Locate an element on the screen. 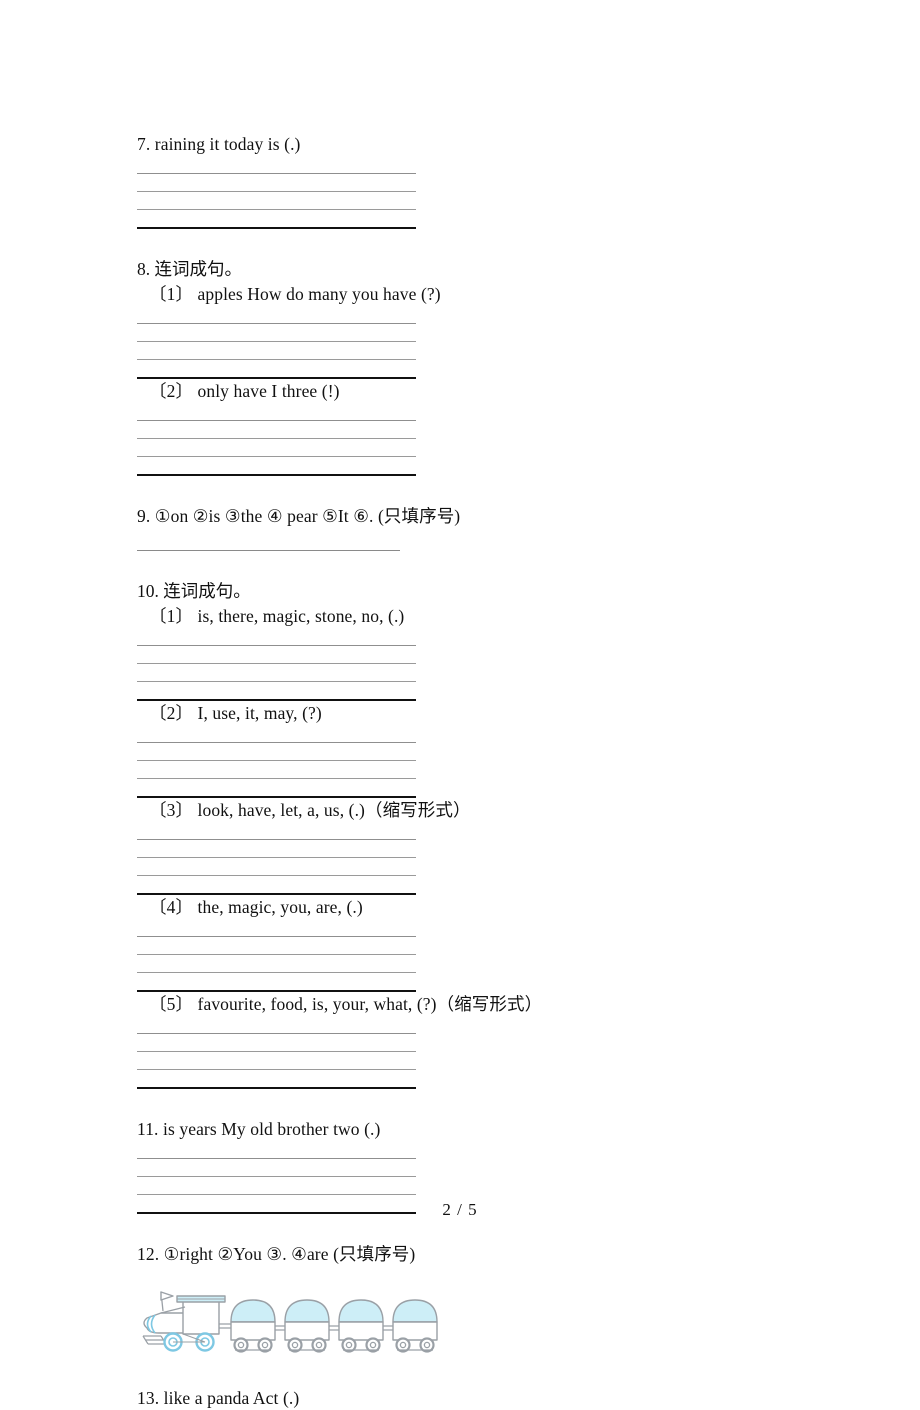 This screenshot has width=920, height=1410. question-8-1-answer-lines is located at coordinates (276, 342).